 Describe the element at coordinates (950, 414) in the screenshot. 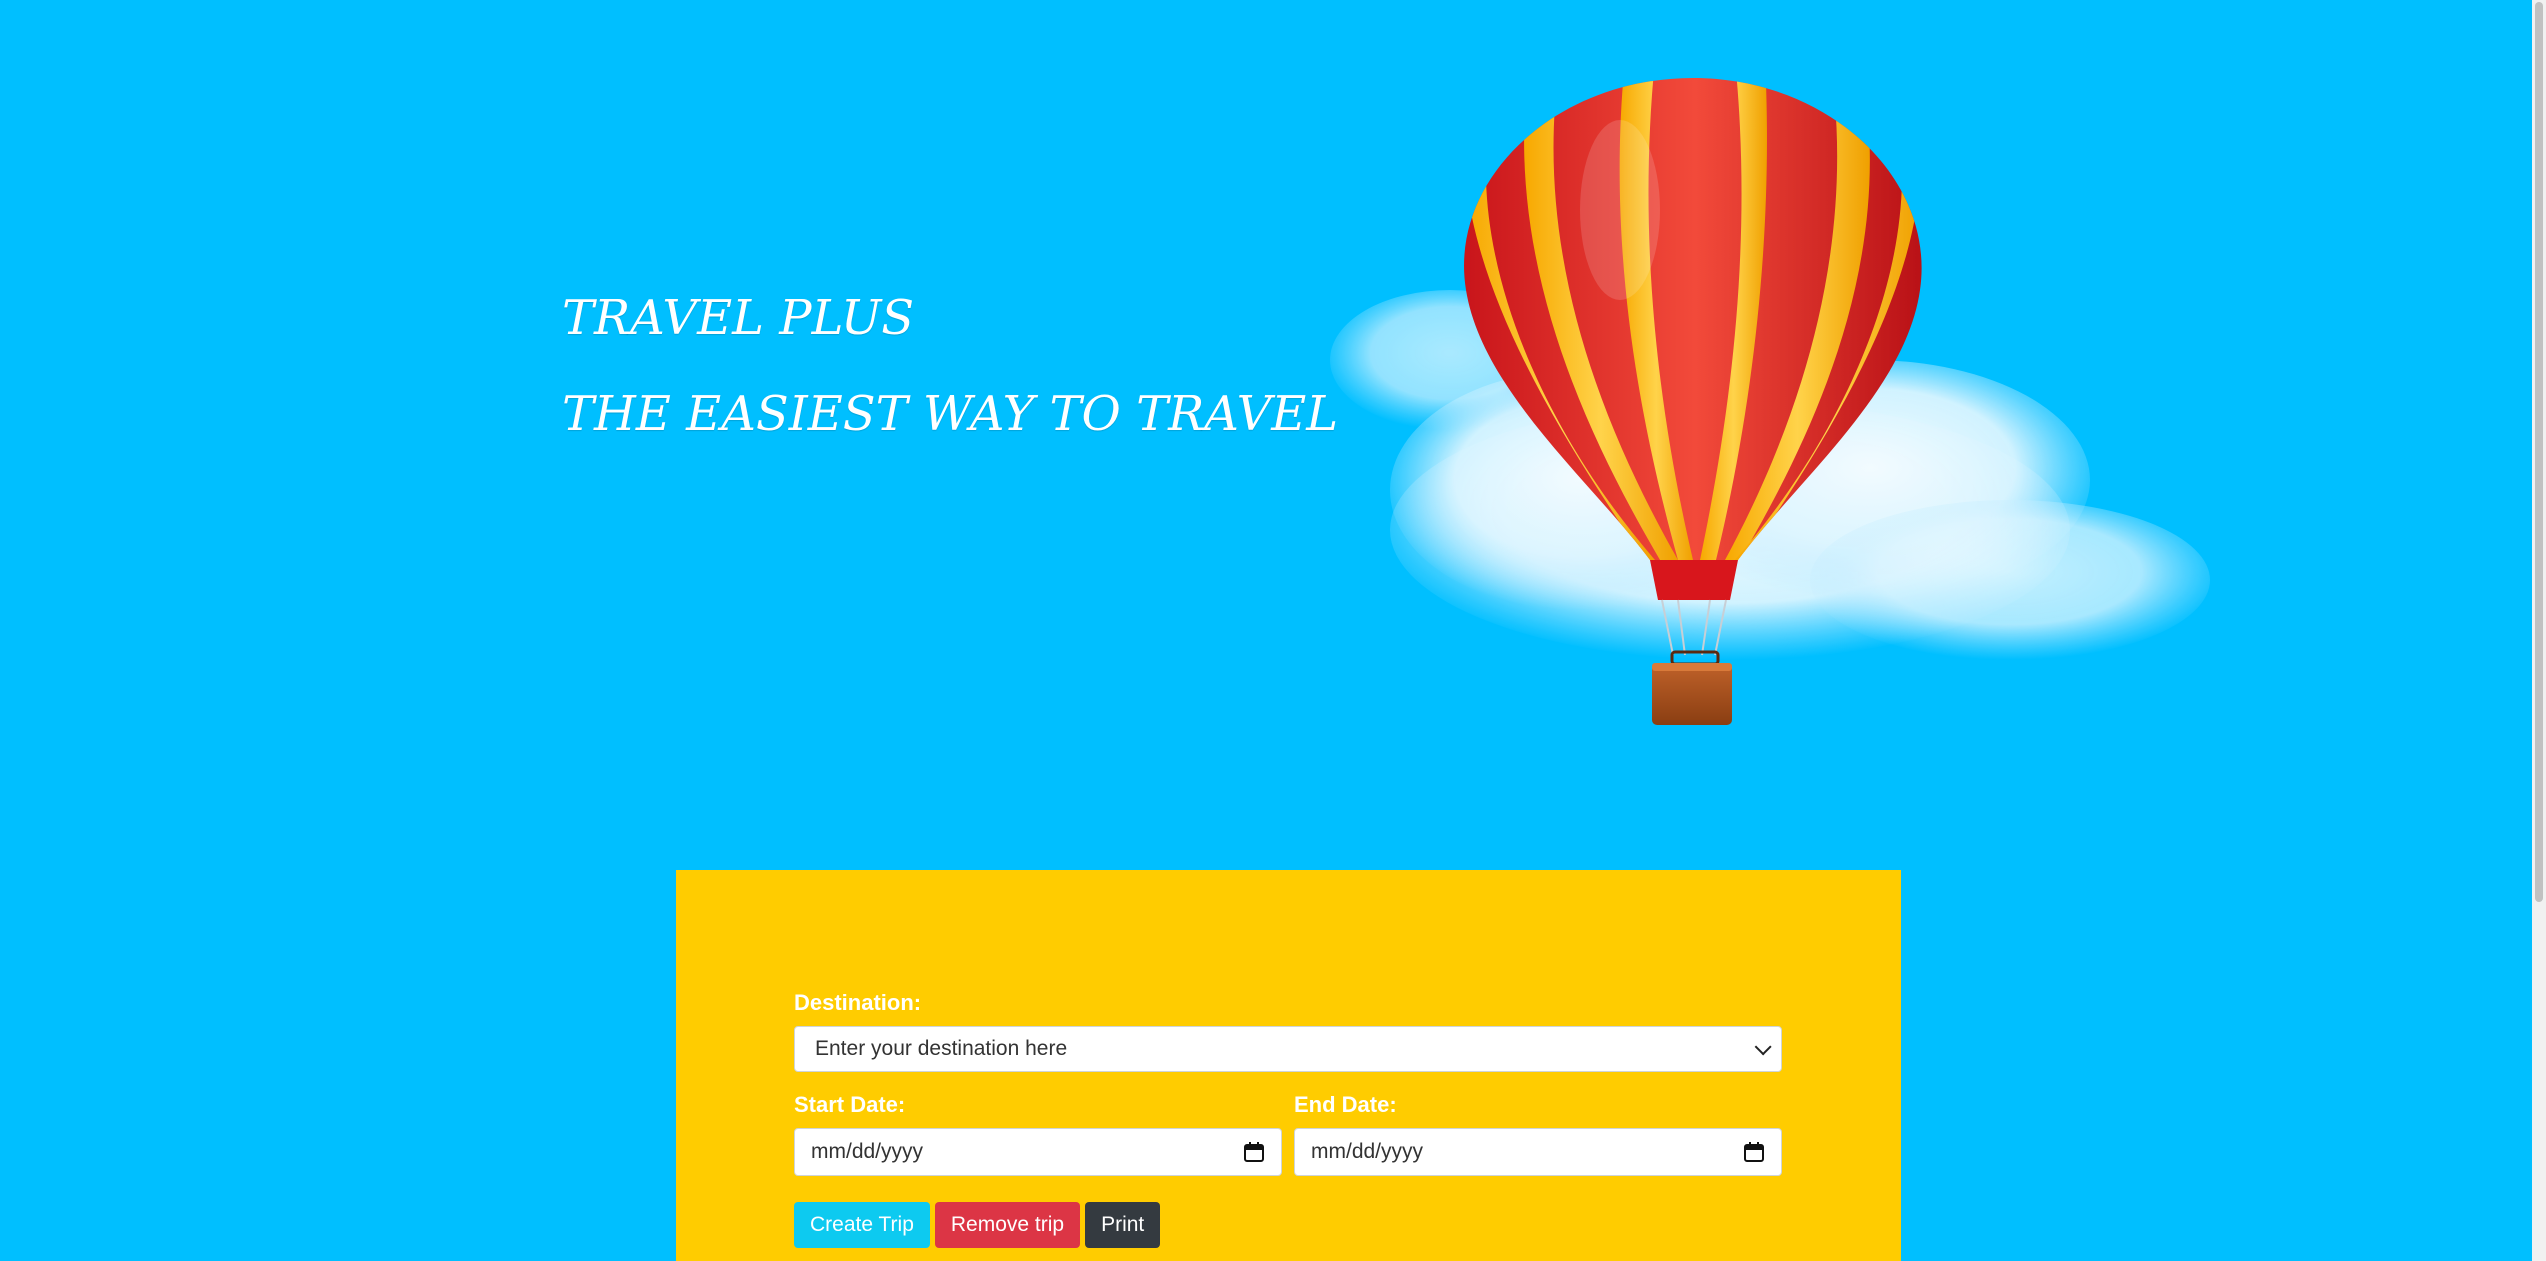

I see `hero-subtitle: THE EASIEST WAY TO TRAVEL` at that location.